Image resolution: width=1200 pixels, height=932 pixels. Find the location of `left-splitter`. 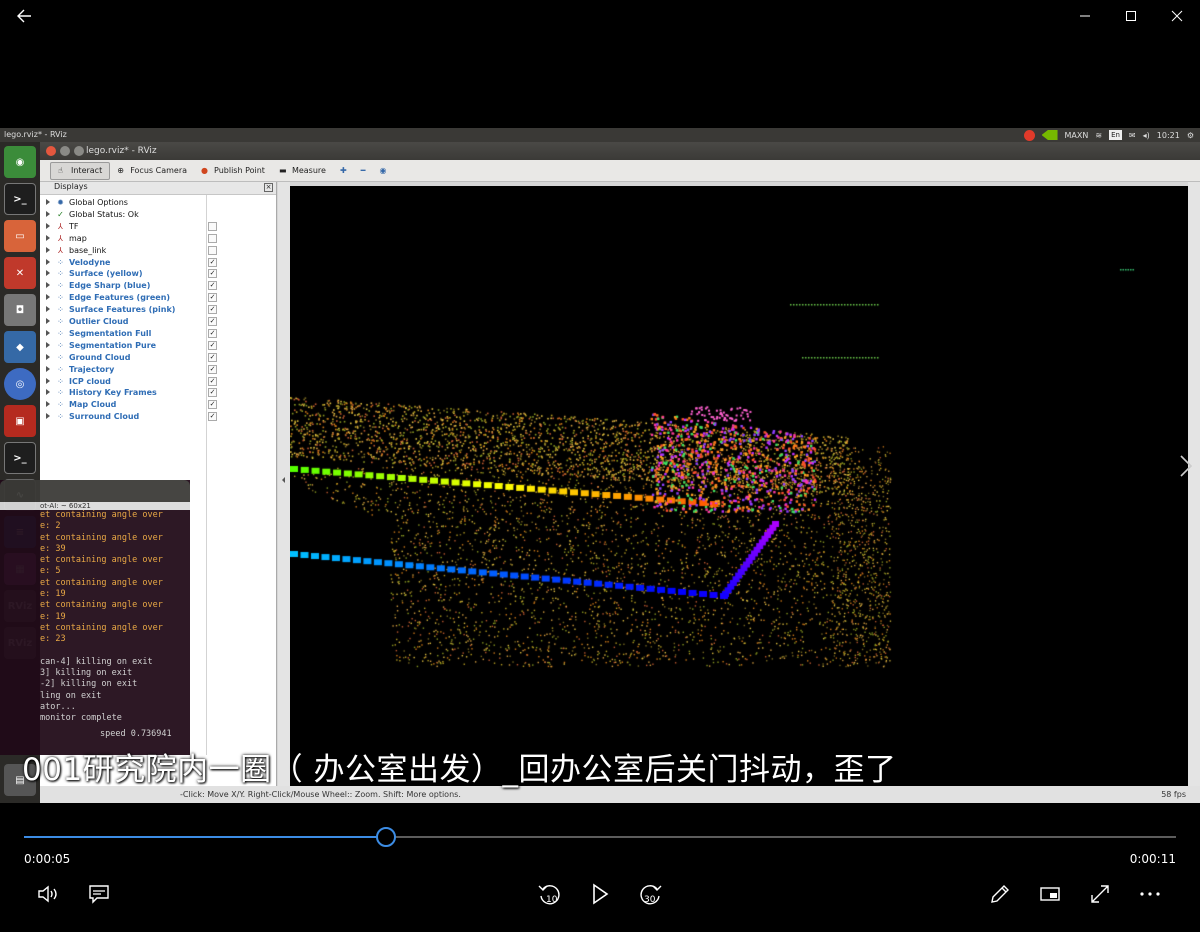

left-splitter is located at coordinates (284, 490).